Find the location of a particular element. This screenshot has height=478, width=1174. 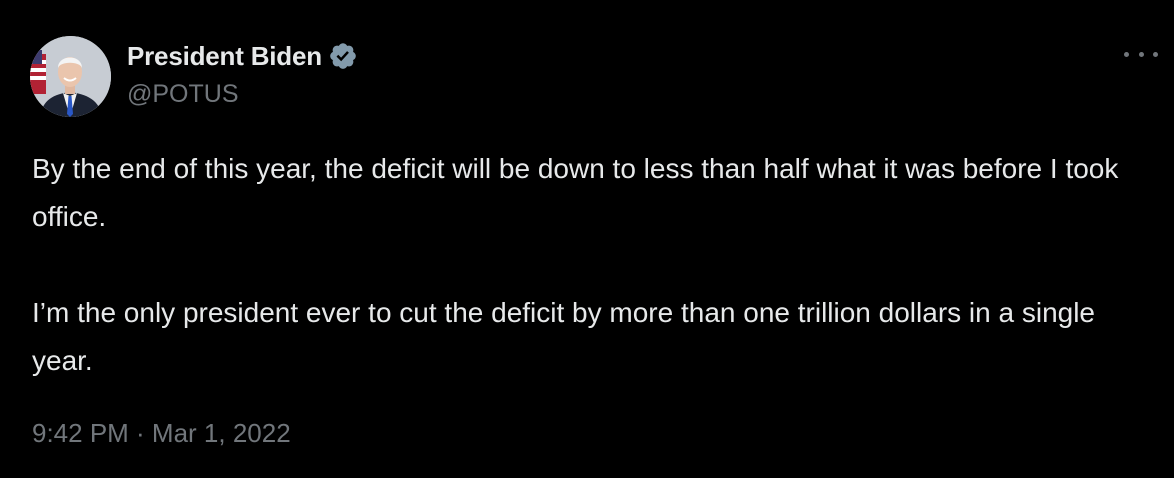

author-block: President Biden @POTUS is located at coordinates (242, 73).